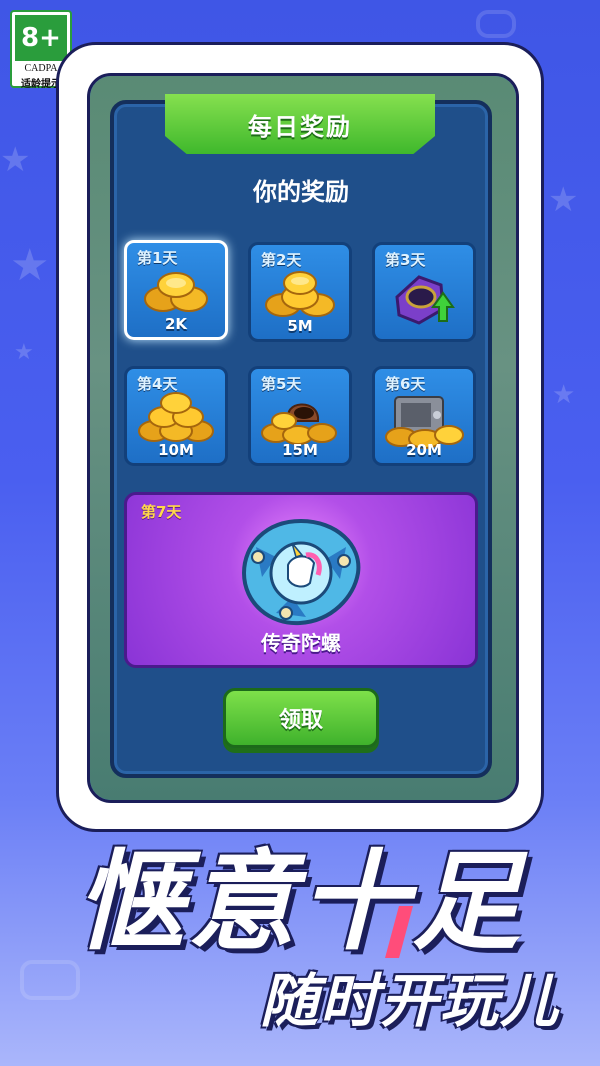  What do you see at coordinates (424, 450) in the screenshot?
I see `day-amount: 20M` at bounding box center [424, 450].